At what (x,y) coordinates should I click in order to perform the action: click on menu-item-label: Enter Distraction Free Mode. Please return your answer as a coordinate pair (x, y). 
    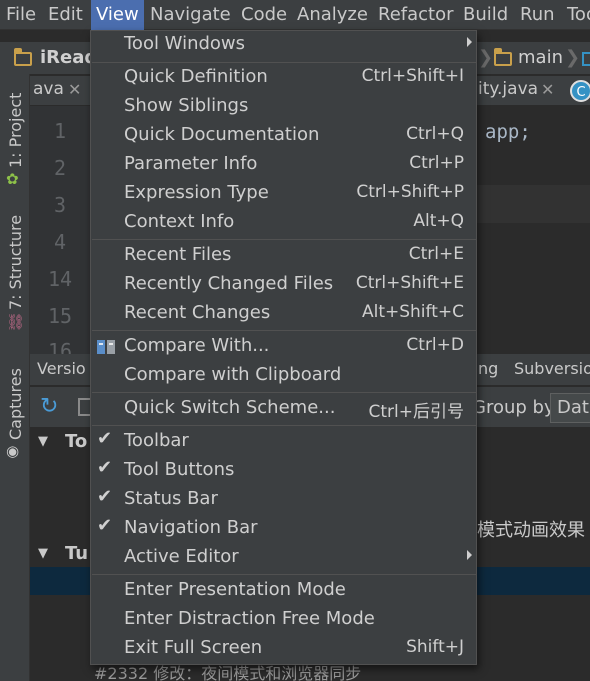
    Looking at the image, I should click on (249, 618).